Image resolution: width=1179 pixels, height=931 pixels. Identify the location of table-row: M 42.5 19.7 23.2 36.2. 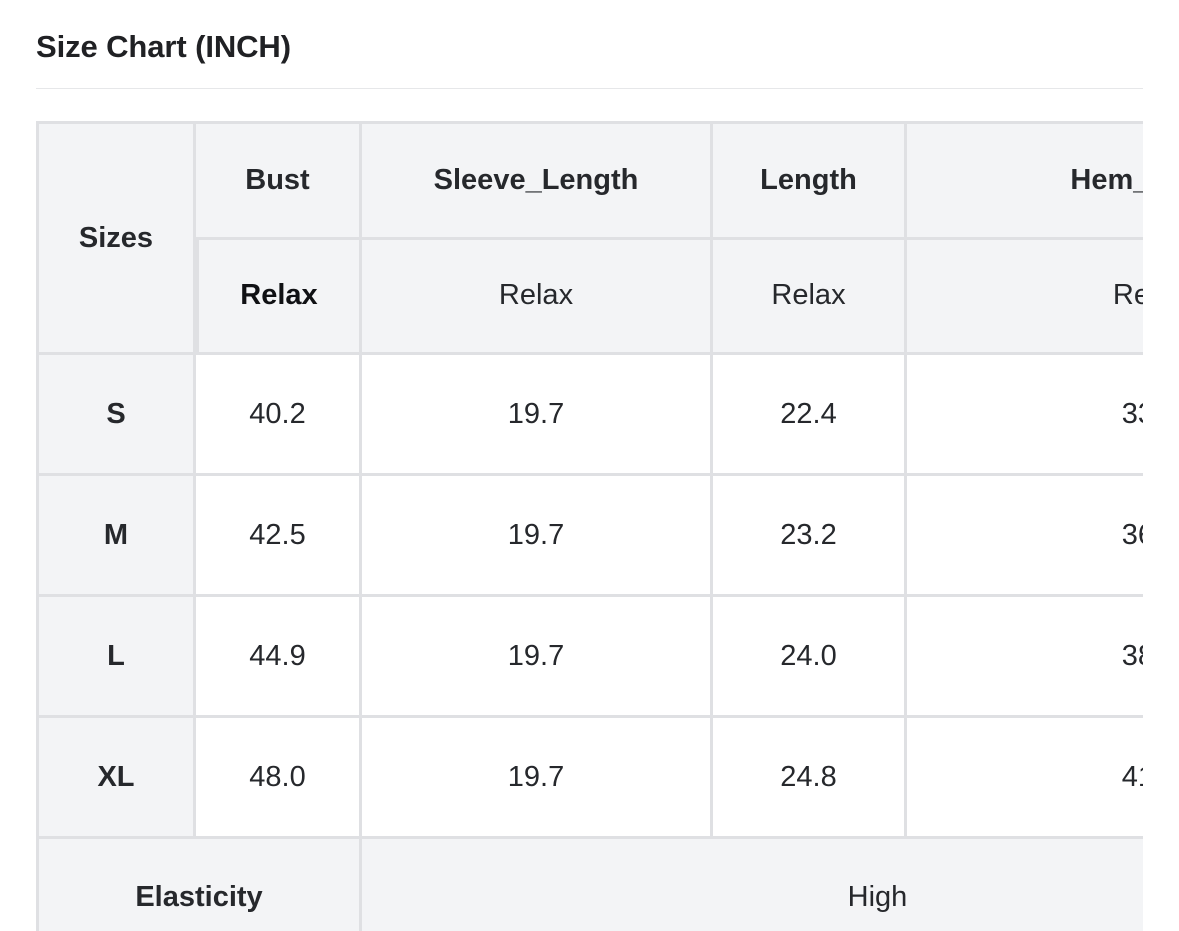
(589, 537).